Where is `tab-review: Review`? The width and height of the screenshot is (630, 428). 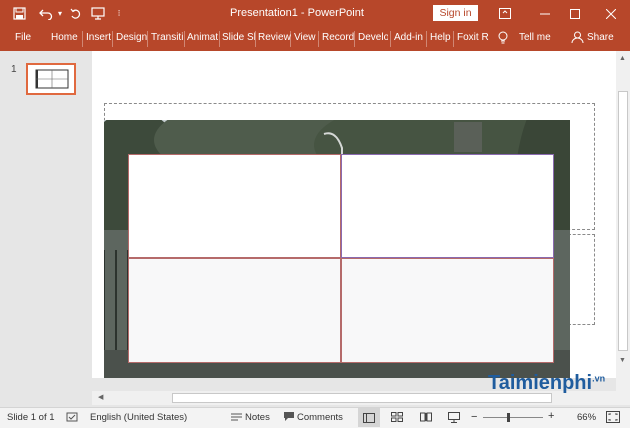 tab-review: Review is located at coordinates (274, 37).